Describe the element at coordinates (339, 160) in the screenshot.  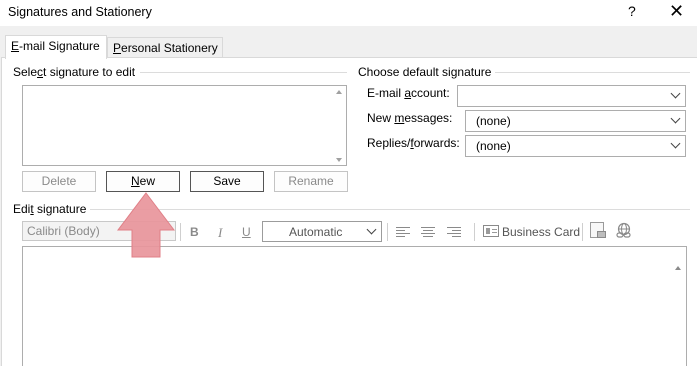
I see `scroll-down-icon` at that location.